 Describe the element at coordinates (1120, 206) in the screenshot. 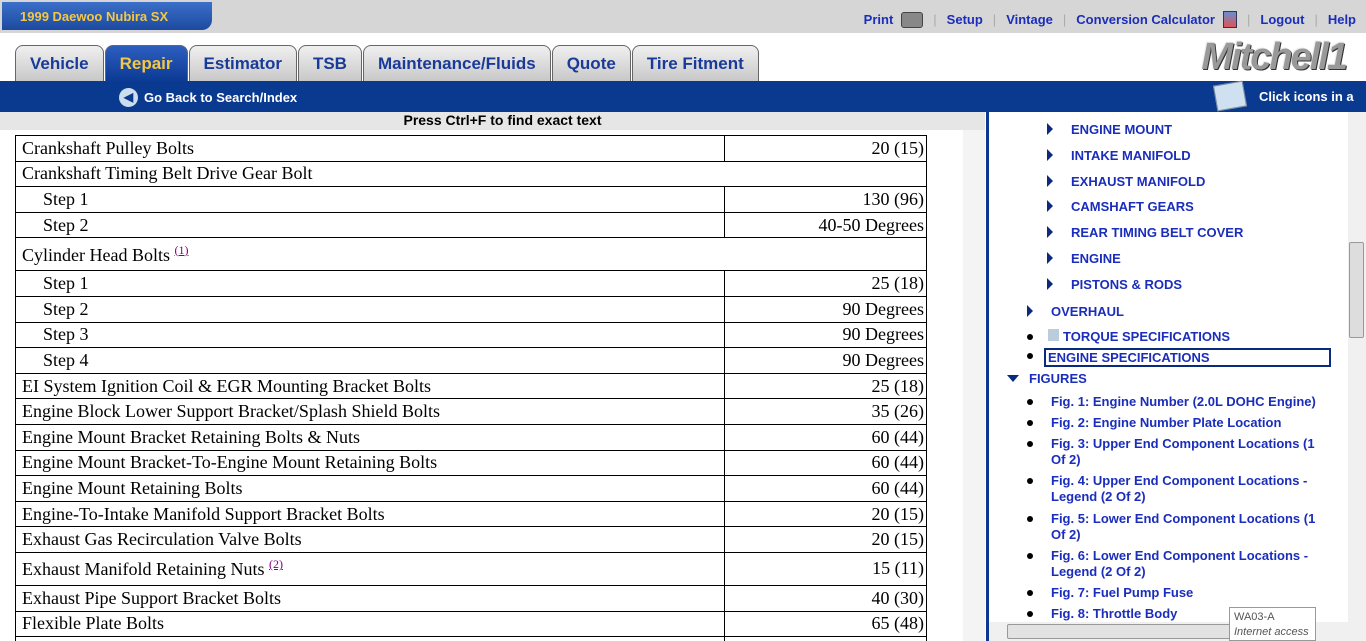

I see `tree-item: CAMSHAFT GEARS` at that location.